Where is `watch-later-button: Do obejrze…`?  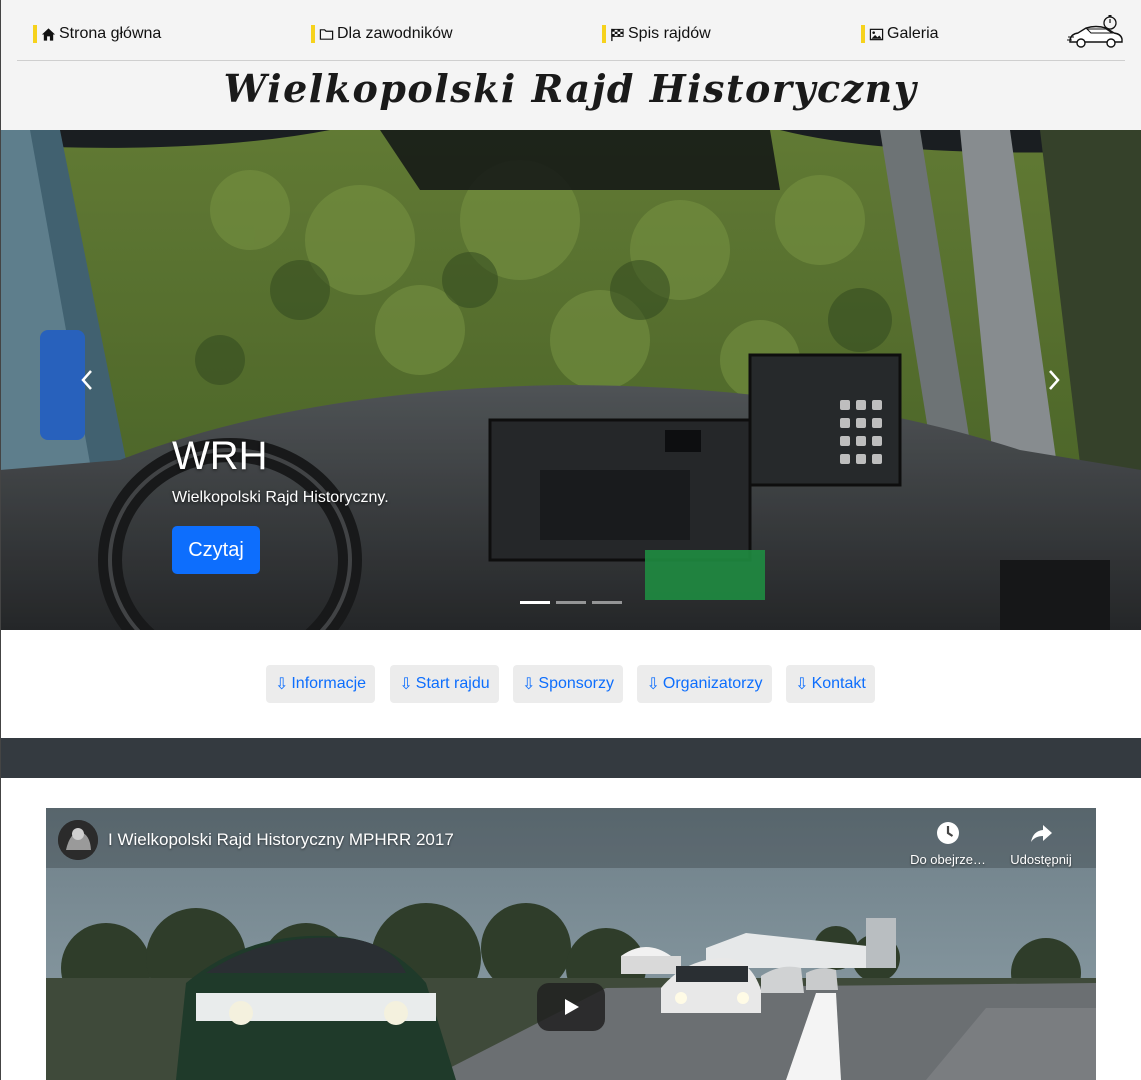
watch-later-button: Do obejrze… is located at coordinates (948, 843).